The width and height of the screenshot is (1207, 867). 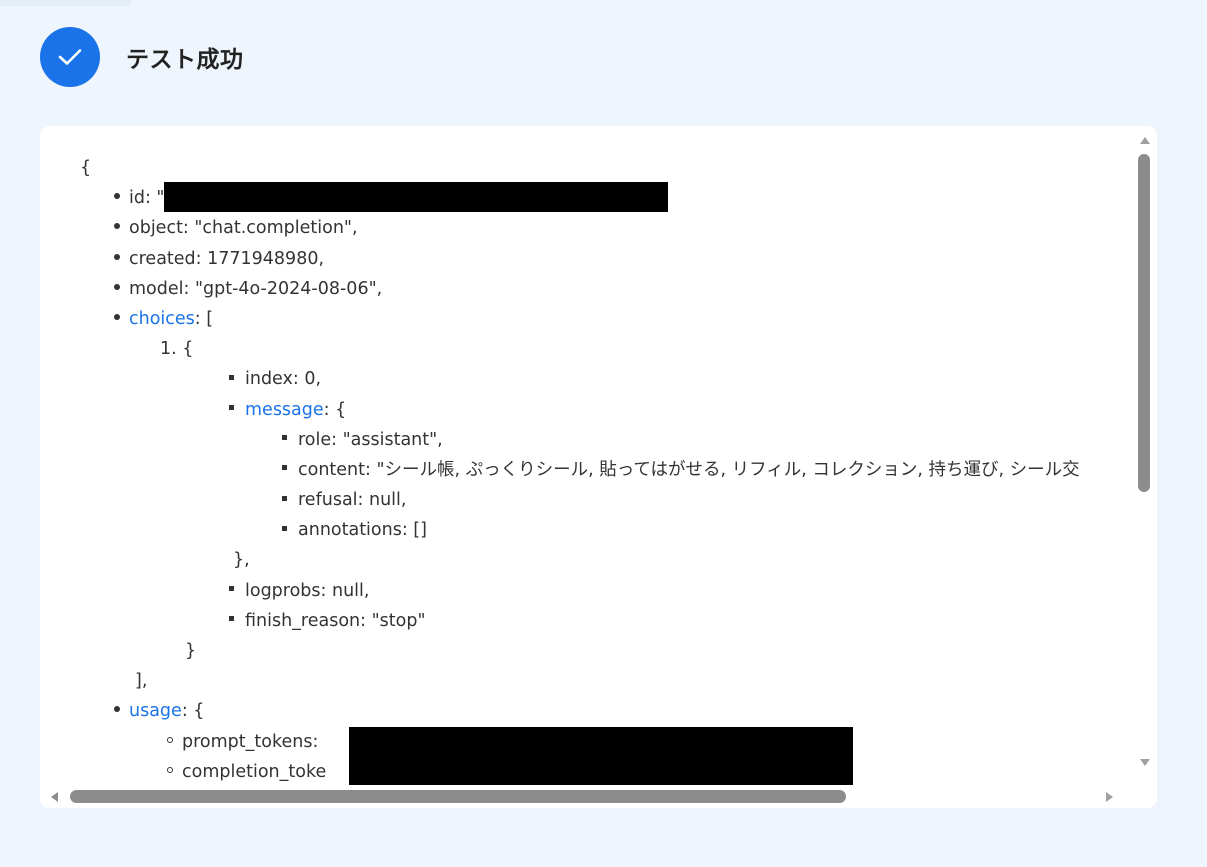 I want to click on message-close-text: },, so click(x=241, y=560).